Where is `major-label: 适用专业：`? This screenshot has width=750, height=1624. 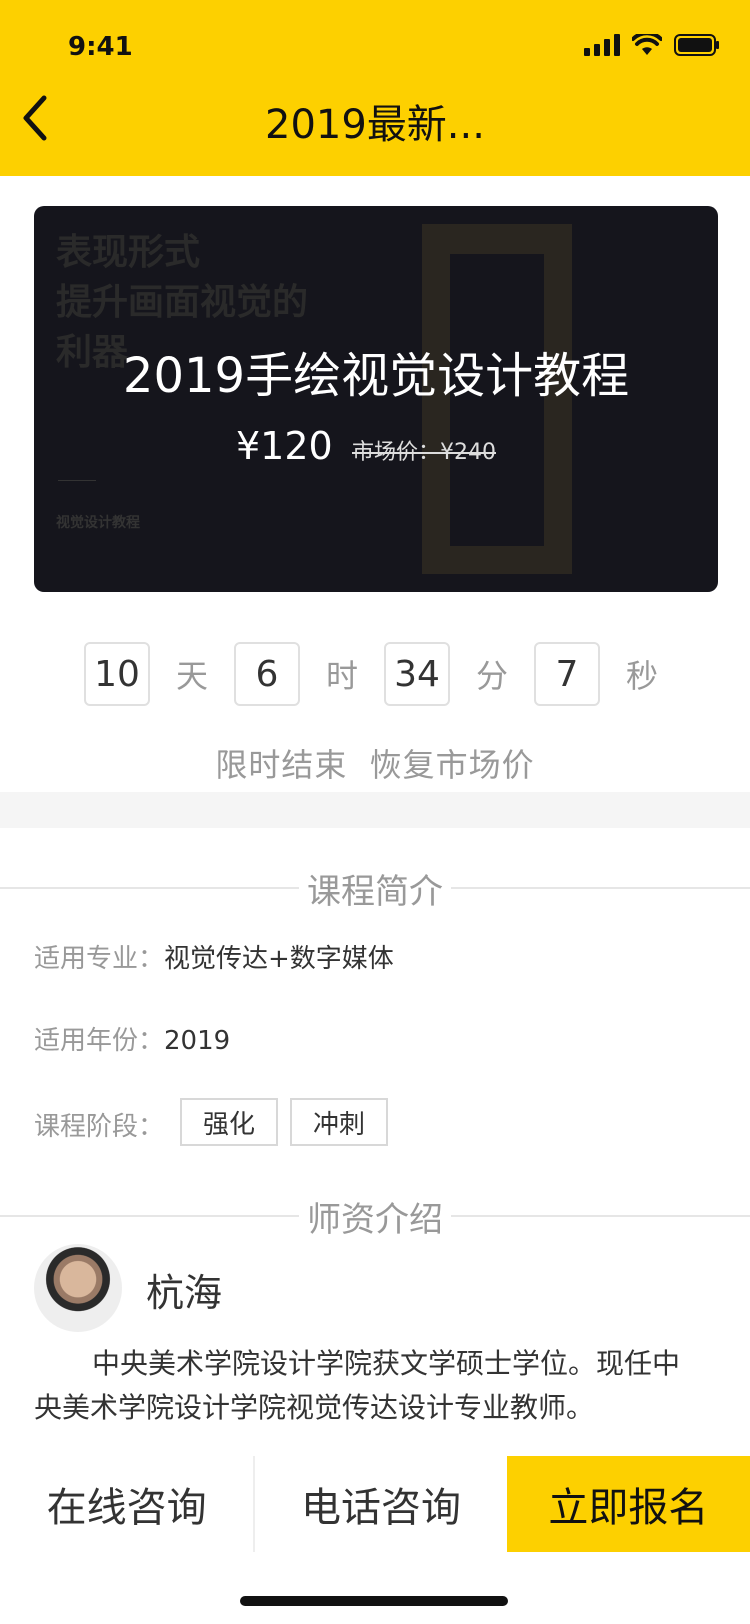 major-label: 适用专业： is located at coordinates (99, 959).